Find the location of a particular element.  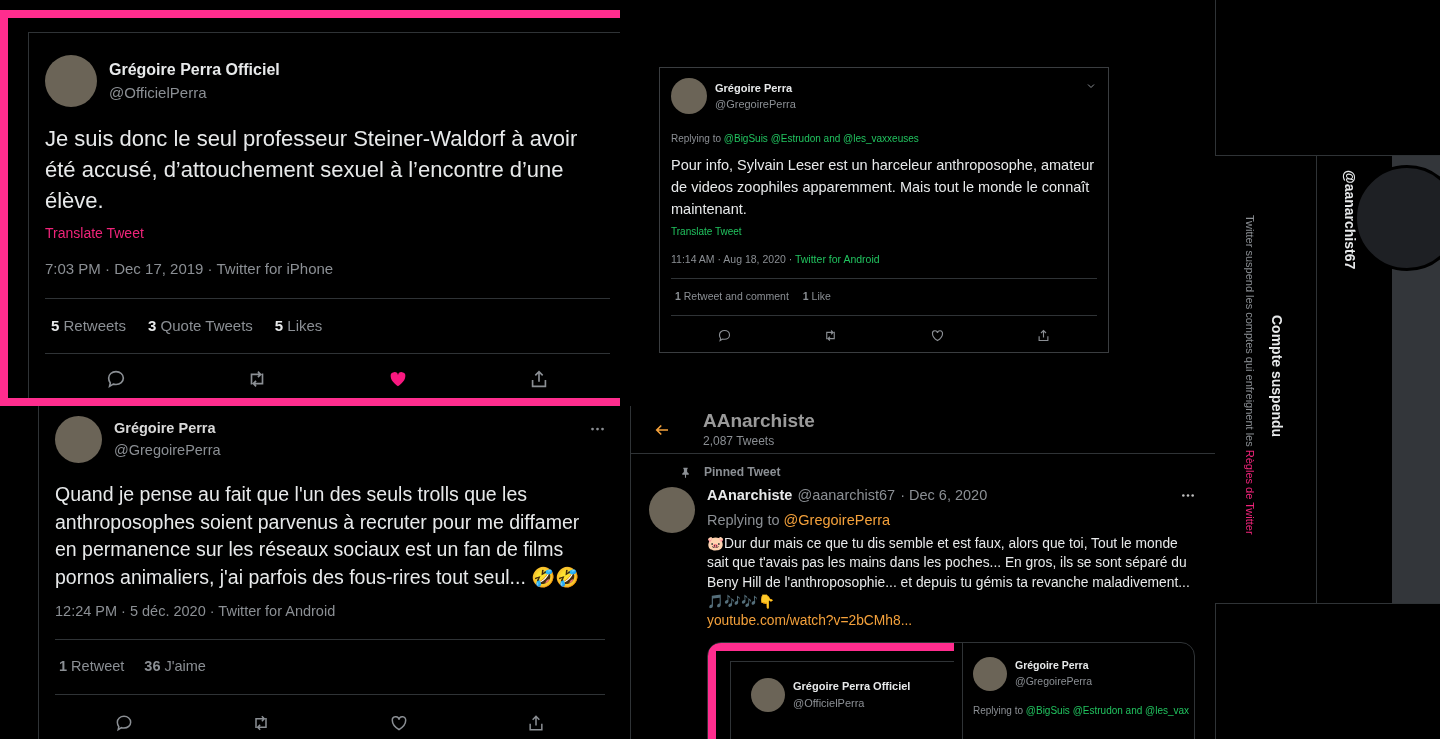

reply-icon is located at coordinates (724, 335).